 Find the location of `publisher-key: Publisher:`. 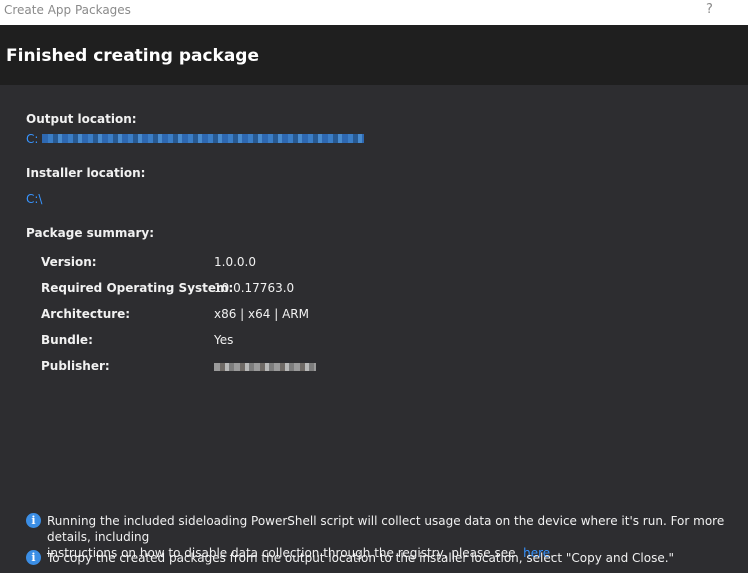

publisher-key: Publisher: is located at coordinates (75, 366).